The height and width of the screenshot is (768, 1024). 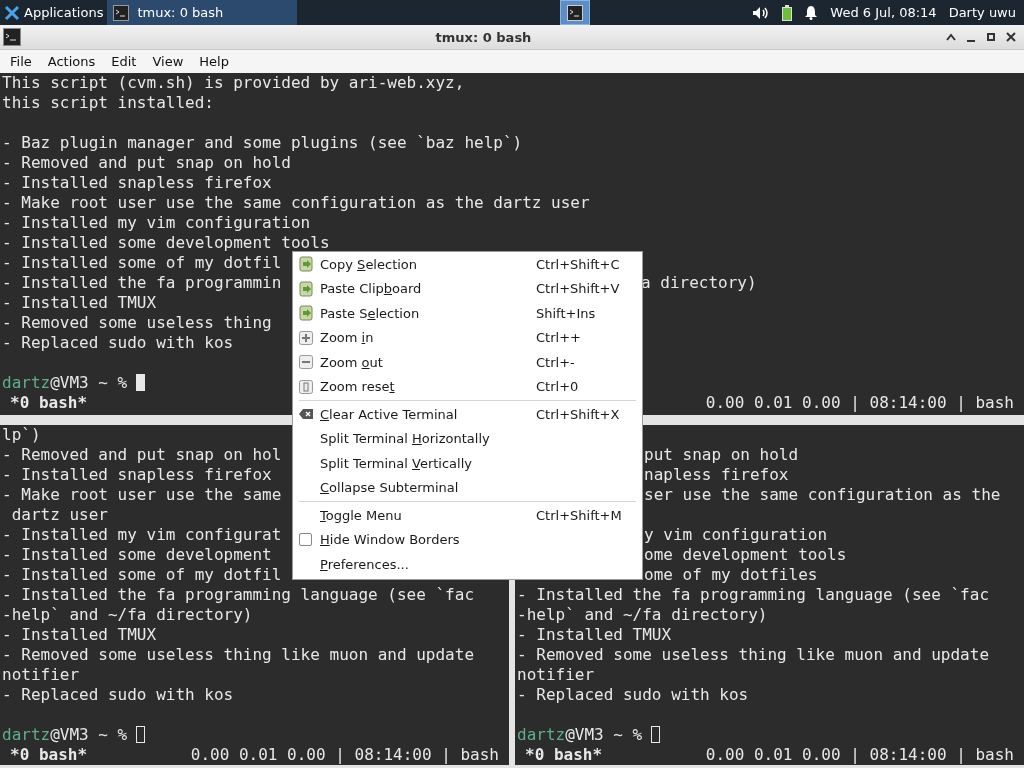 I want to click on menu-item: Zoom in Ctrl++, so click(x=467, y=337).